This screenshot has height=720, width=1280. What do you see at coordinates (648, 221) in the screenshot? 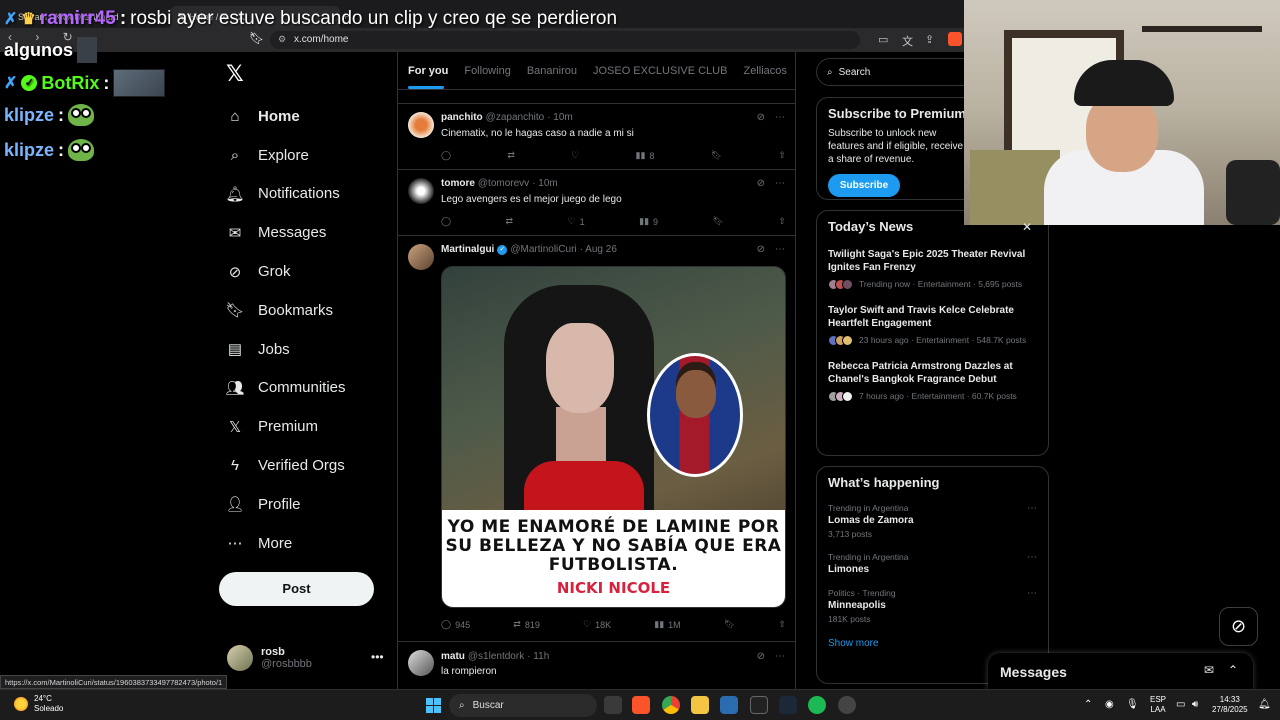
I see `views-icon: ▮▮ 9` at bounding box center [648, 221].